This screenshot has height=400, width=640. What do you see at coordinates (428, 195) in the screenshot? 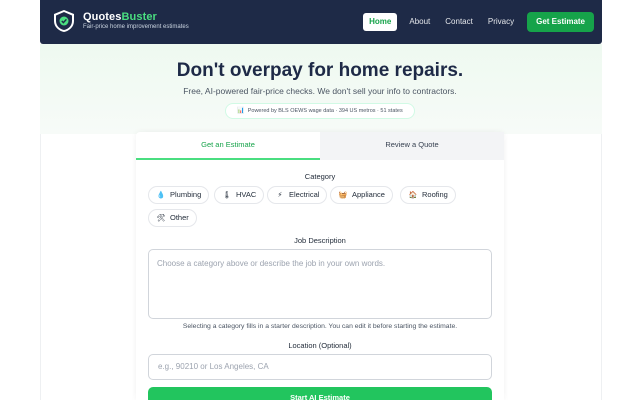
I see `category-chip-roofing: 🏠 Roofing` at bounding box center [428, 195].